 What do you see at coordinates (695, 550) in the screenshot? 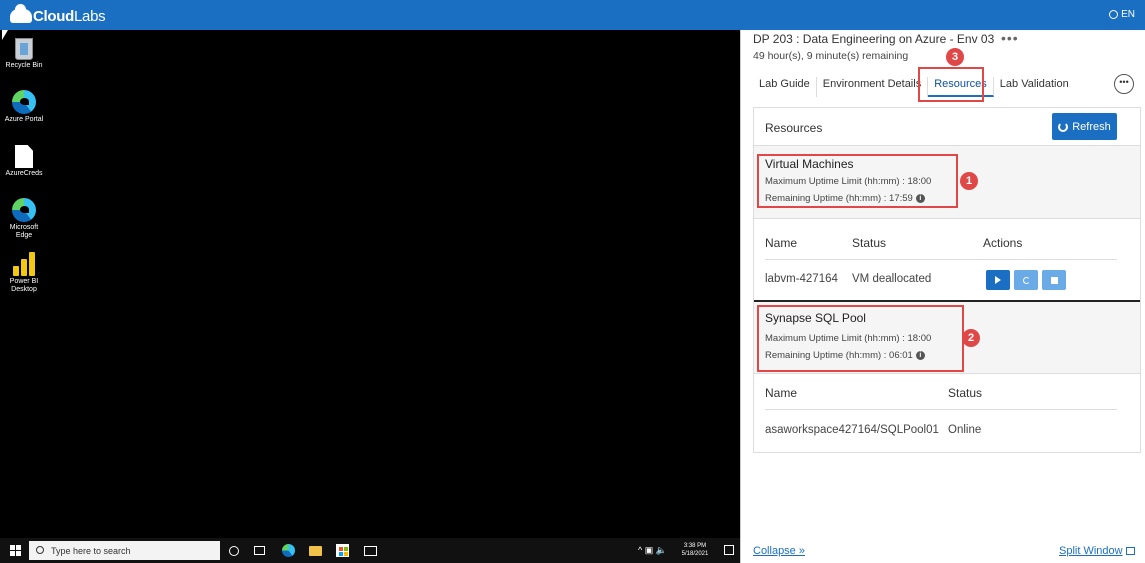
I see `taskbar-clock: 3:38 PM 5/18/2021` at bounding box center [695, 550].